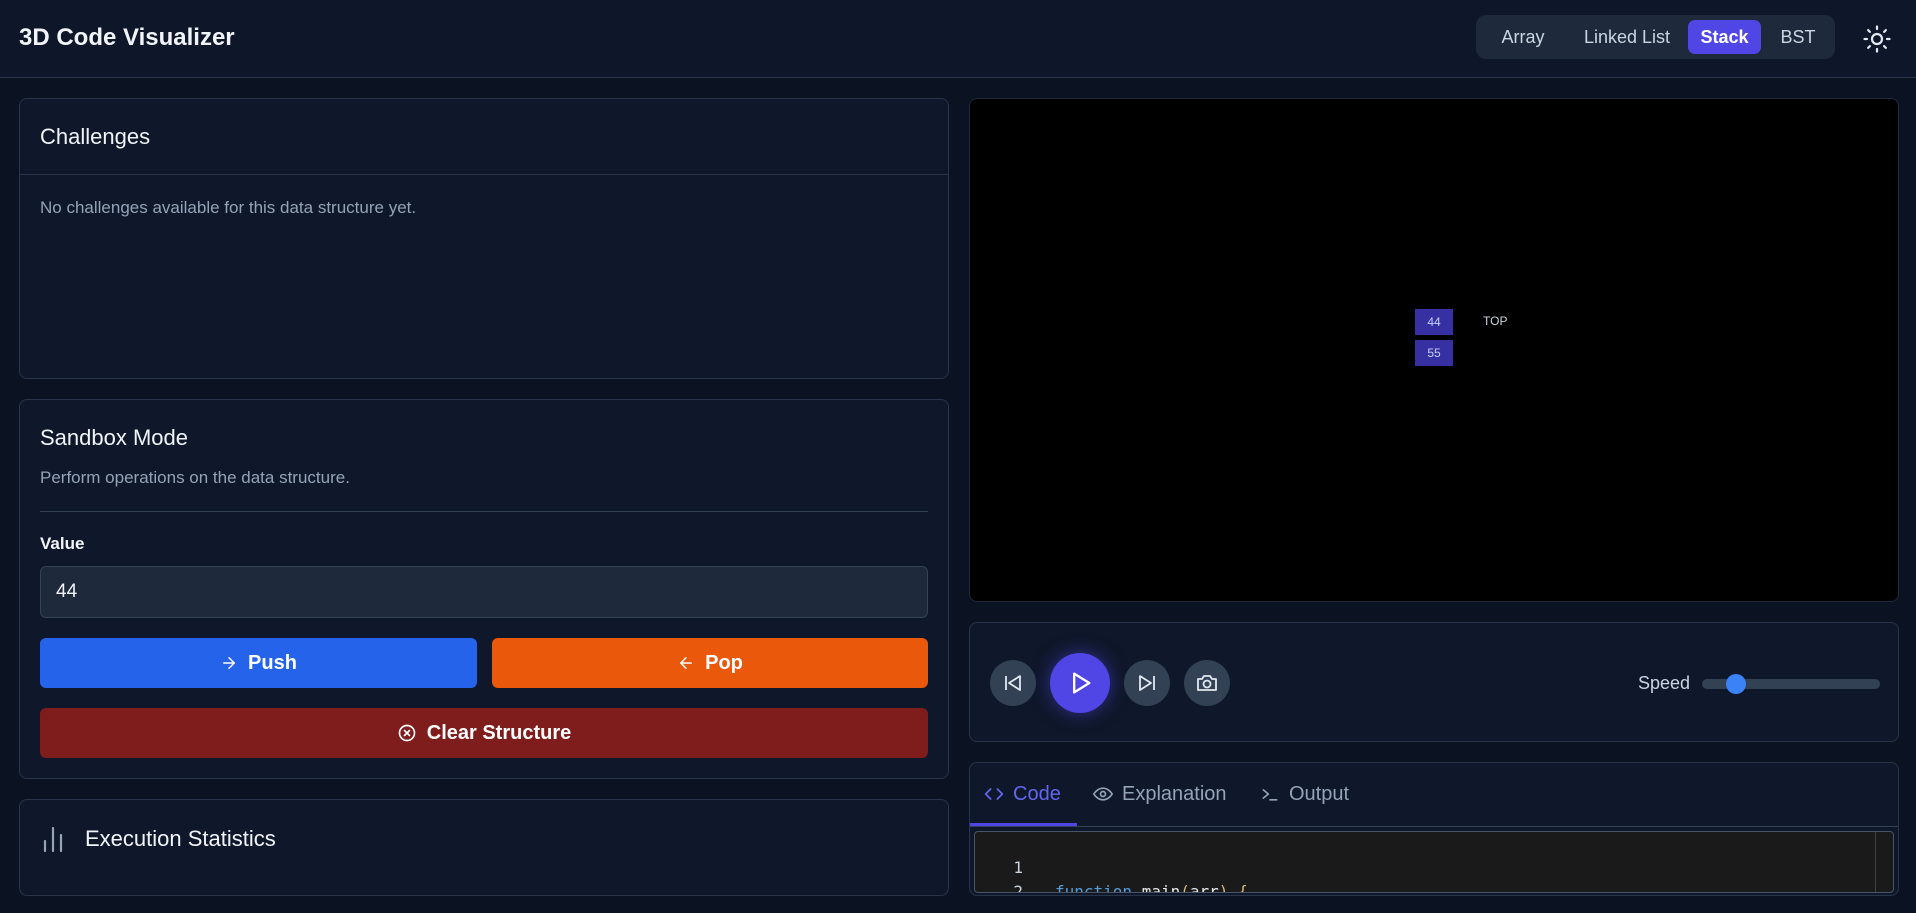 The width and height of the screenshot is (1916, 913). Describe the element at coordinates (1174, 793) in the screenshot. I see `tab-explanation-label: Explanation` at that location.